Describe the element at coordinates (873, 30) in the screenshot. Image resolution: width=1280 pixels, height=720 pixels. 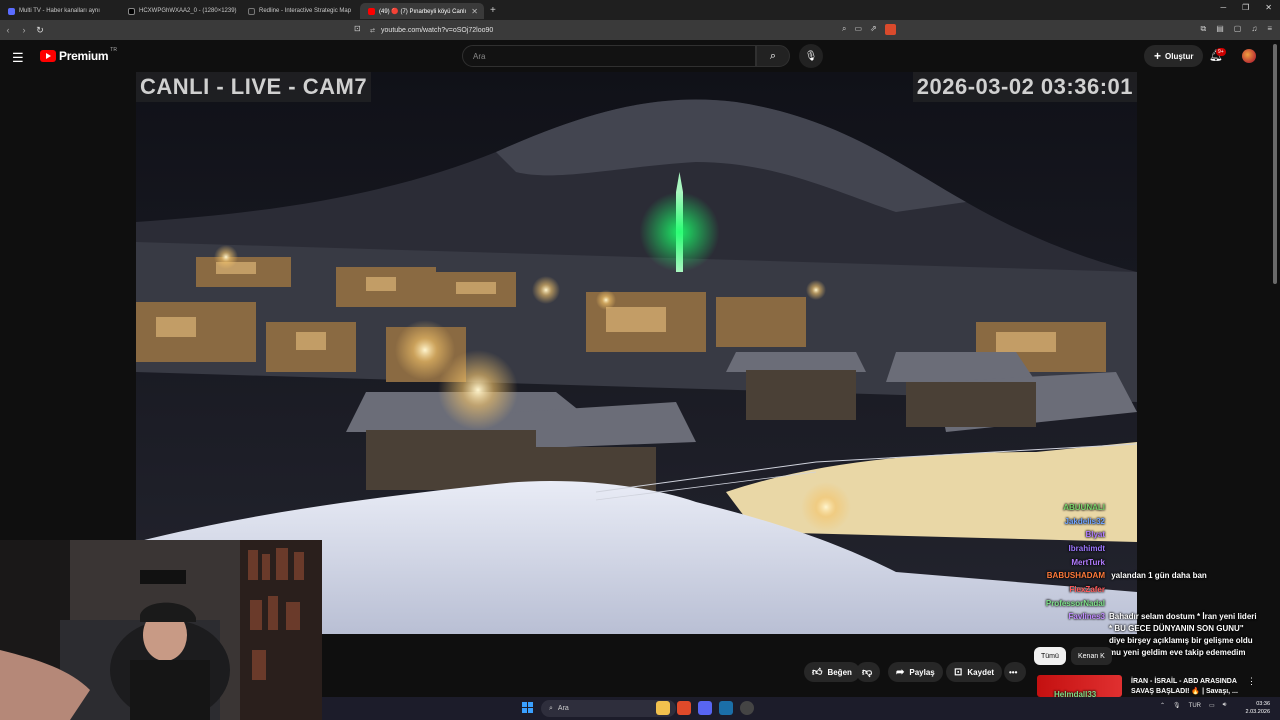
I see `share-icon: ⇗` at that location.